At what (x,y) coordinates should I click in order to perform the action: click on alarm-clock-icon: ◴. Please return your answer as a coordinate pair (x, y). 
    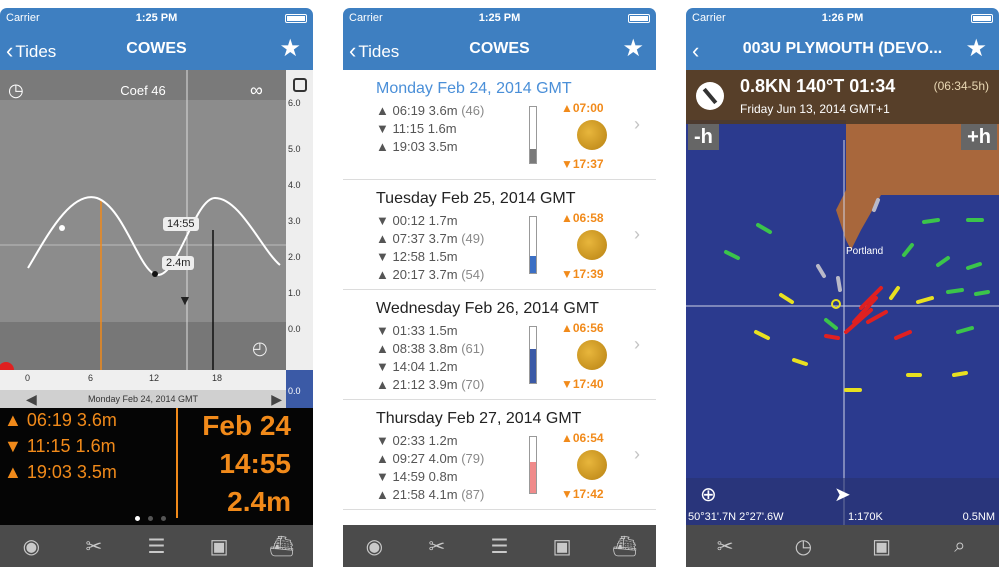
    Looking at the image, I should click on (260, 348).